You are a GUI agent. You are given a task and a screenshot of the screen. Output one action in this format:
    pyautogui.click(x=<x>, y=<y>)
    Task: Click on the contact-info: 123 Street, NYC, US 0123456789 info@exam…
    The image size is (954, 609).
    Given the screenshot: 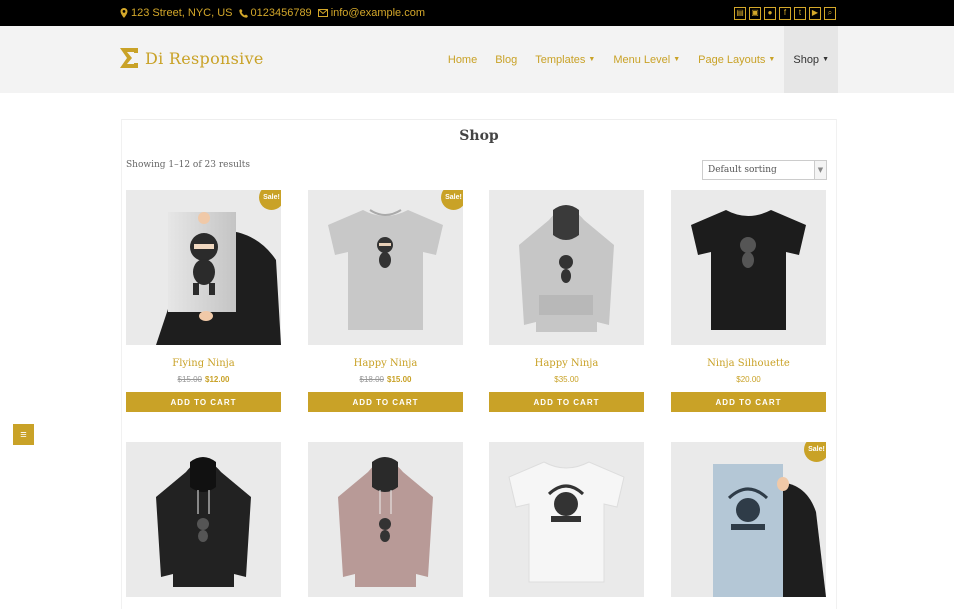 What is the action you would take?
    pyautogui.click(x=272, y=13)
    